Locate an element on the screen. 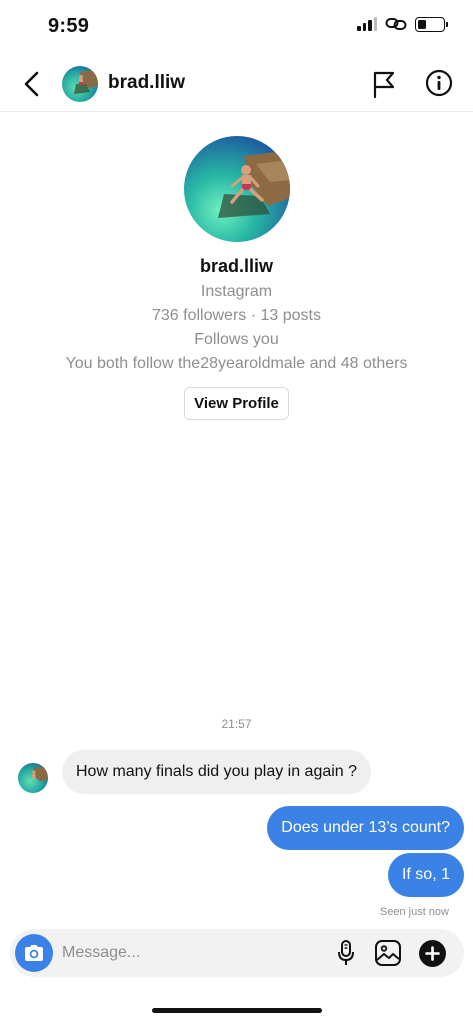 The width and height of the screenshot is (473, 1024). message-composer is located at coordinates (237, 953).